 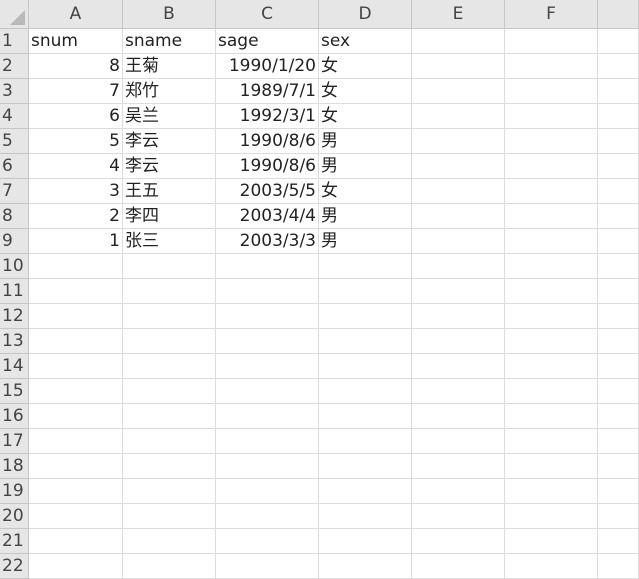 What do you see at coordinates (618, 341) in the screenshot?
I see `cell-g13` at bounding box center [618, 341].